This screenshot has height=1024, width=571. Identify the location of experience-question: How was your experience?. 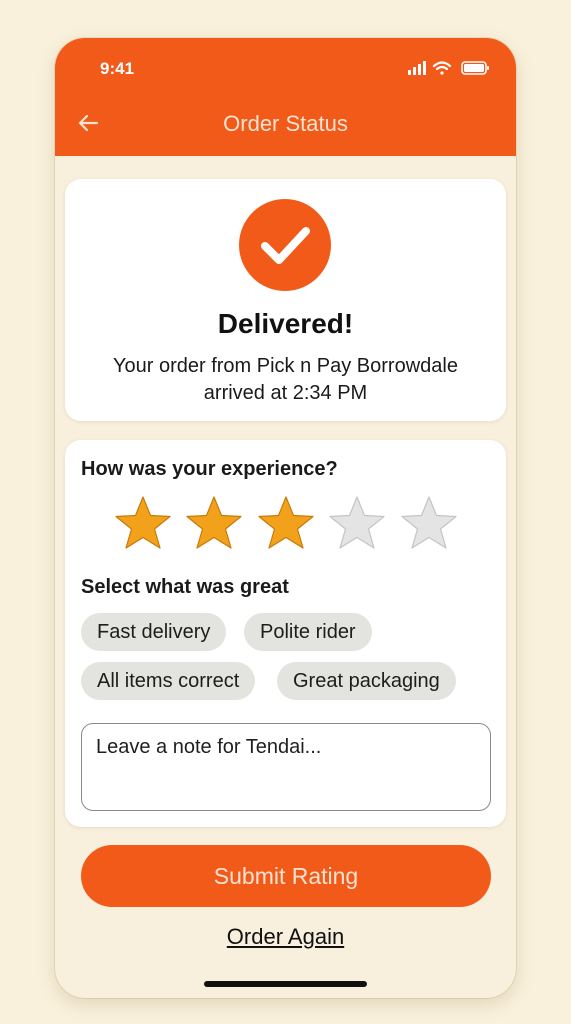
(209, 469).